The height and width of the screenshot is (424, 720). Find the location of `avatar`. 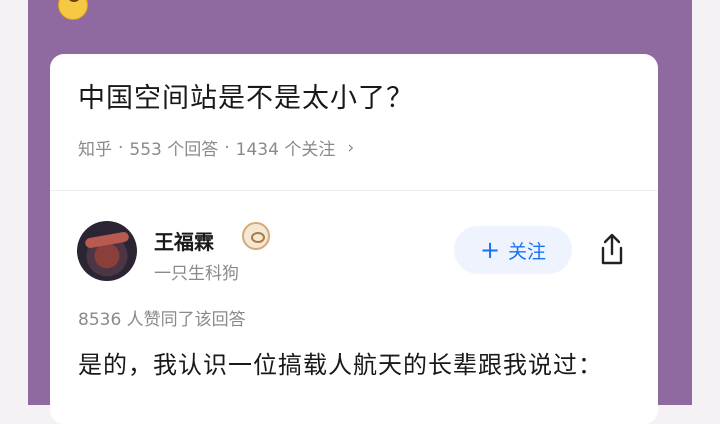

avatar is located at coordinates (107, 251).